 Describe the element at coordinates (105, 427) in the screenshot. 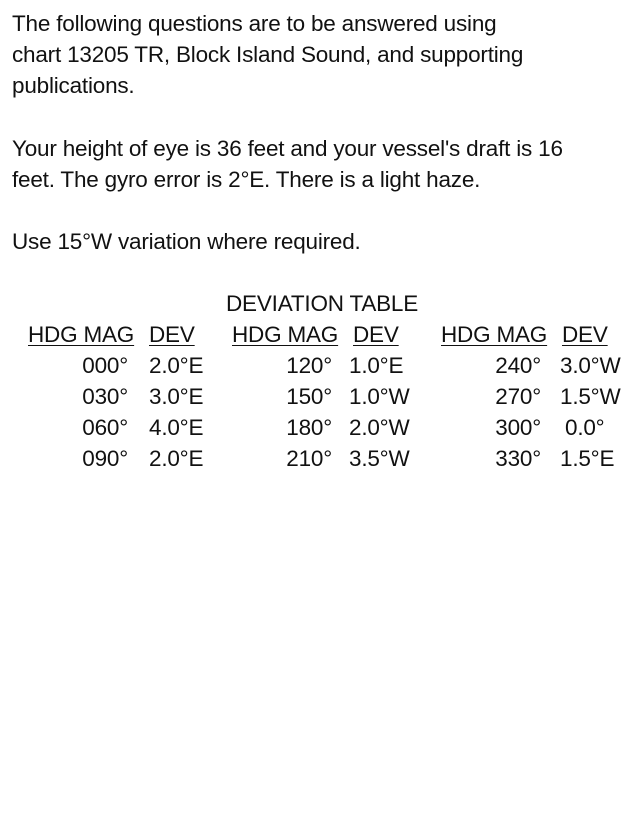

I see `heading-value: 060°` at that location.